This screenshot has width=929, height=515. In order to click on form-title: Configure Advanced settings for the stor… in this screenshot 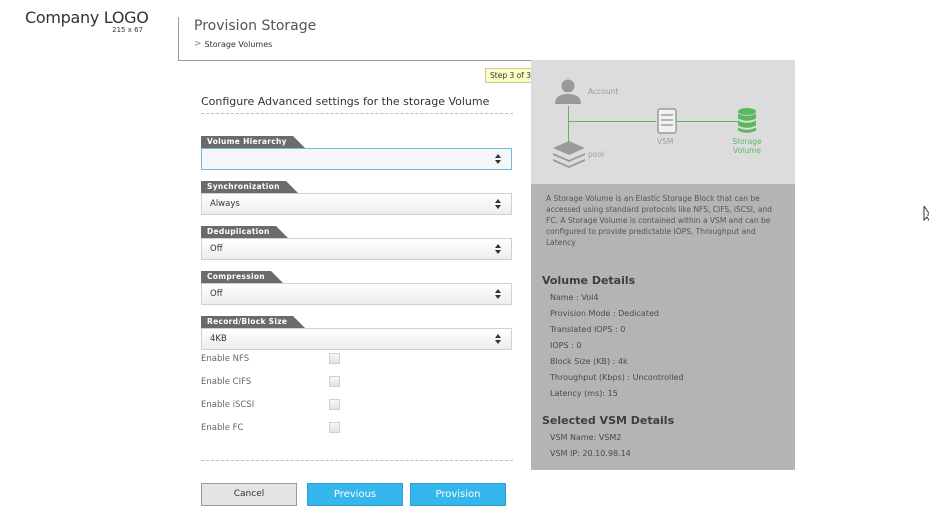, I will do `click(345, 101)`.